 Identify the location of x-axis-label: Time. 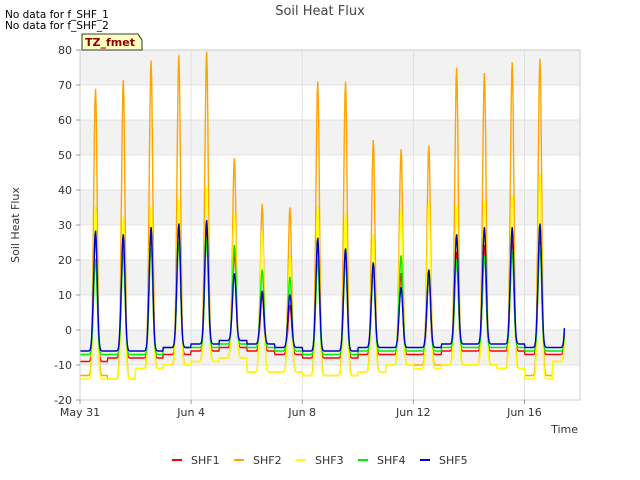
(564, 429).